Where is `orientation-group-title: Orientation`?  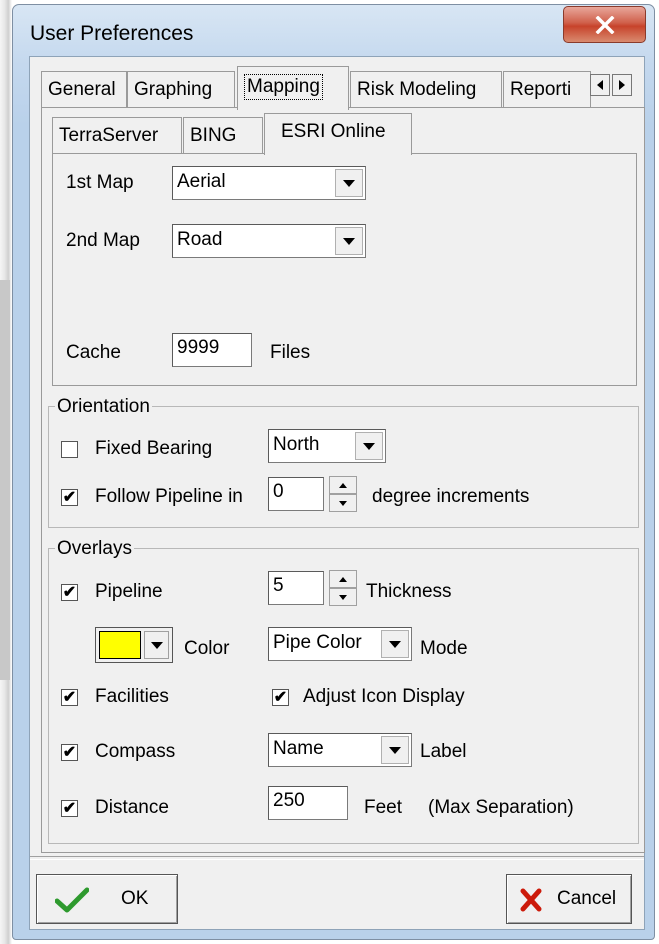 orientation-group-title: Orientation is located at coordinates (103, 407).